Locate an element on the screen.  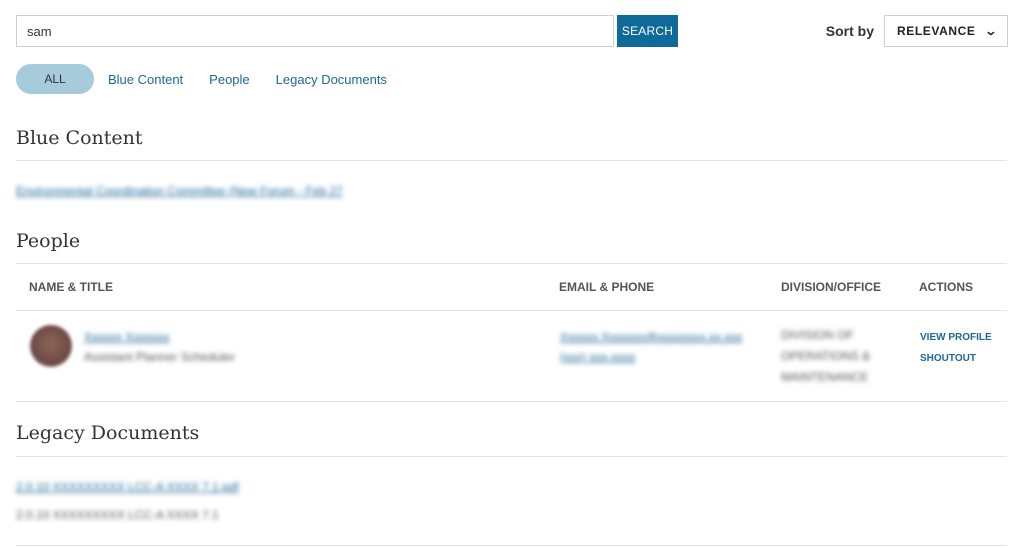
search-bar: SEARCH is located at coordinates (347, 31).